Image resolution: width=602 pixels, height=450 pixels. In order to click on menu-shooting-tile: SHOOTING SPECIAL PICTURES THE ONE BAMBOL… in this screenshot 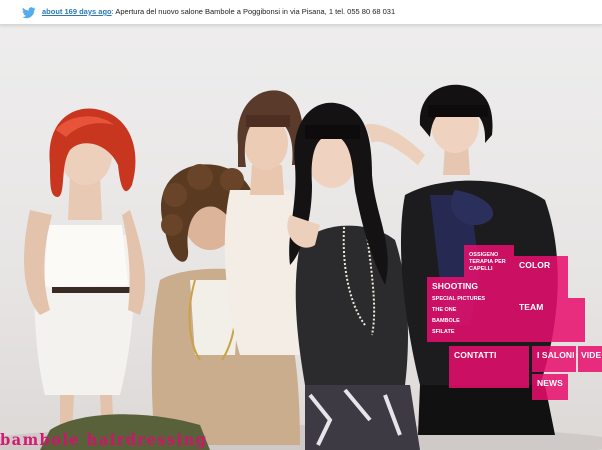, I will do `click(470, 309)`.